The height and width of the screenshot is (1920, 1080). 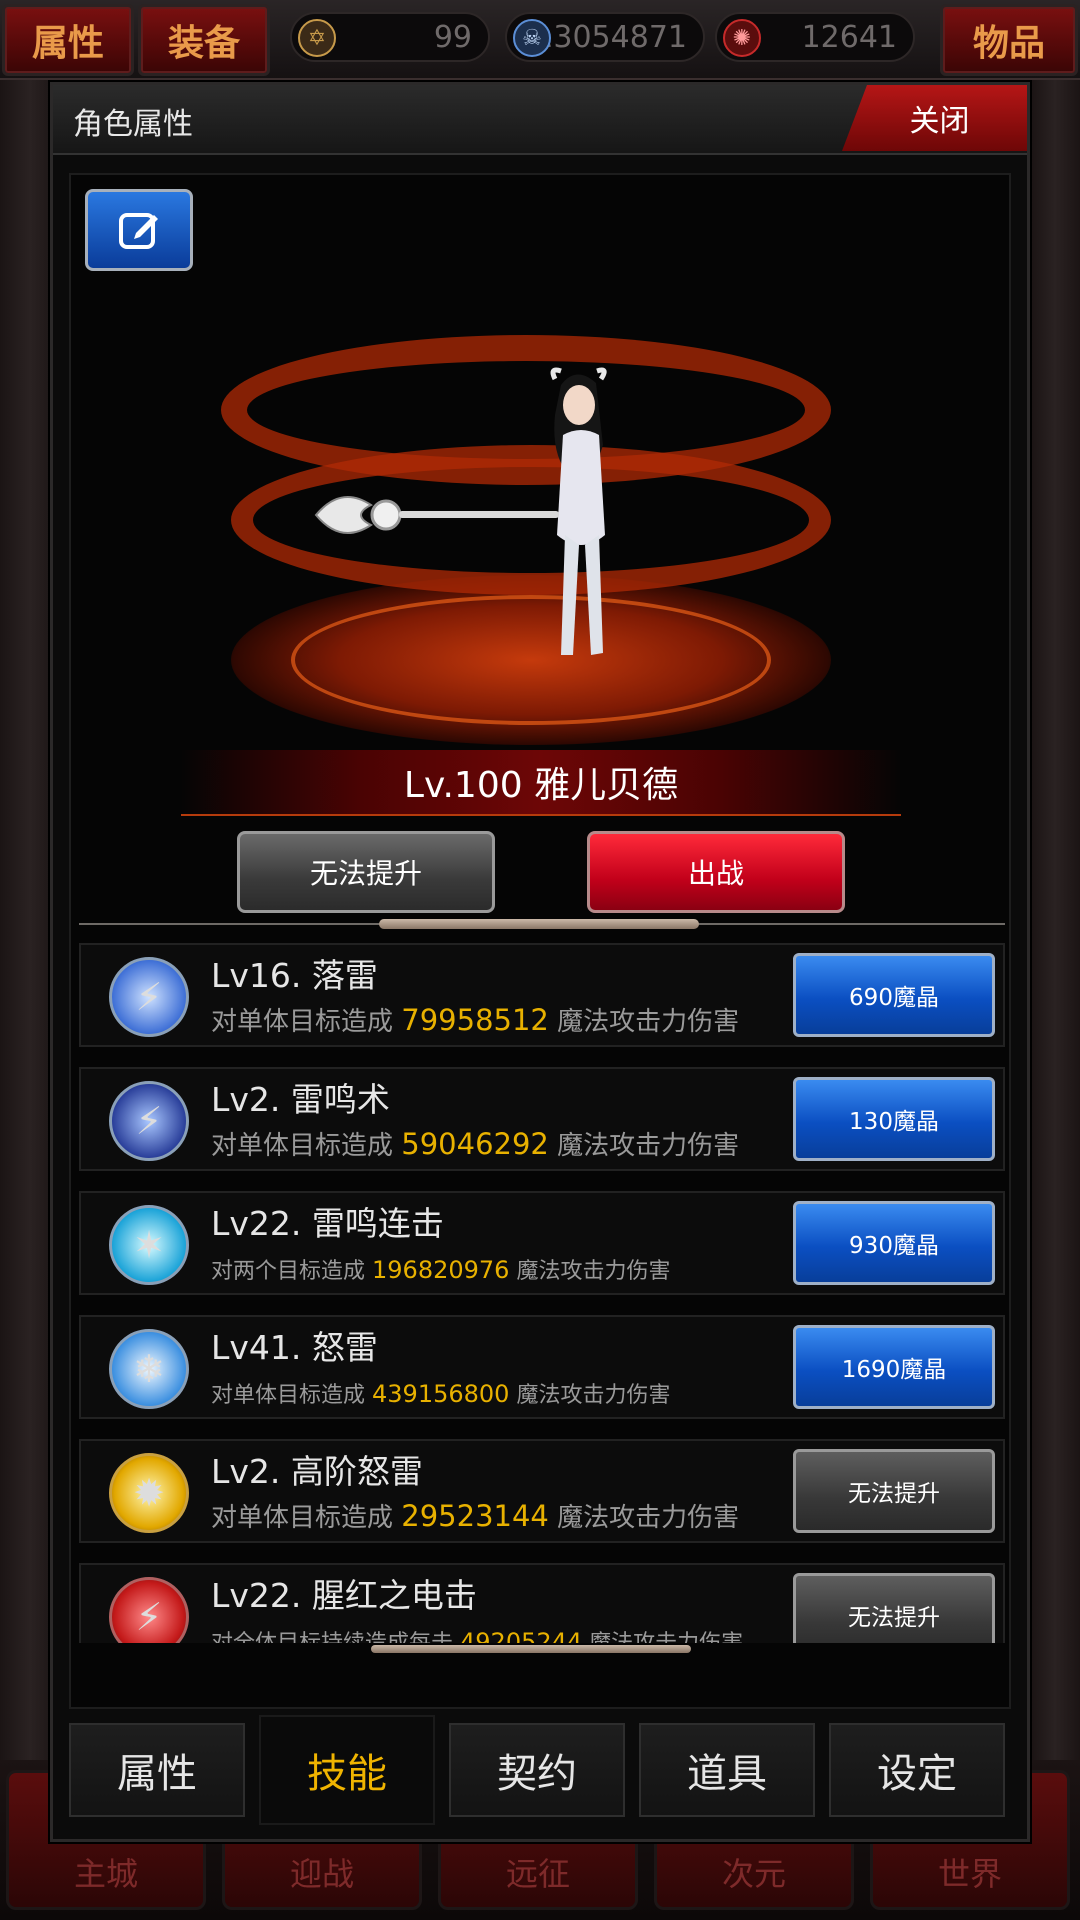 I want to click on edit-icon, so click(x=138, y=231).